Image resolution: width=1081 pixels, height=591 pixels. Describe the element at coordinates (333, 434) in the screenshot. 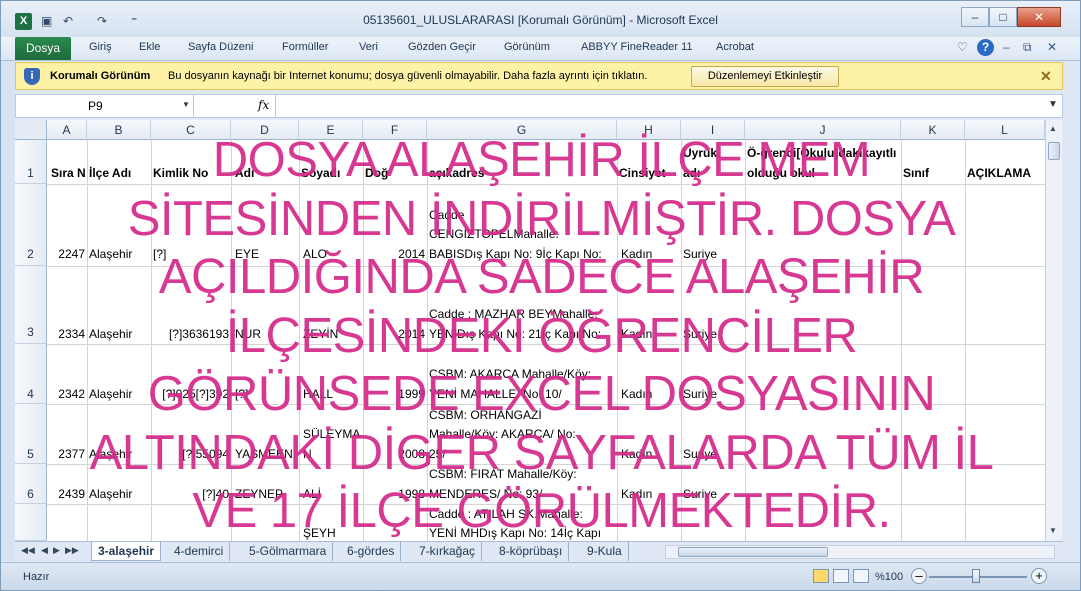

I see `cell-e5-line1: SÜLEYMA` at that location.